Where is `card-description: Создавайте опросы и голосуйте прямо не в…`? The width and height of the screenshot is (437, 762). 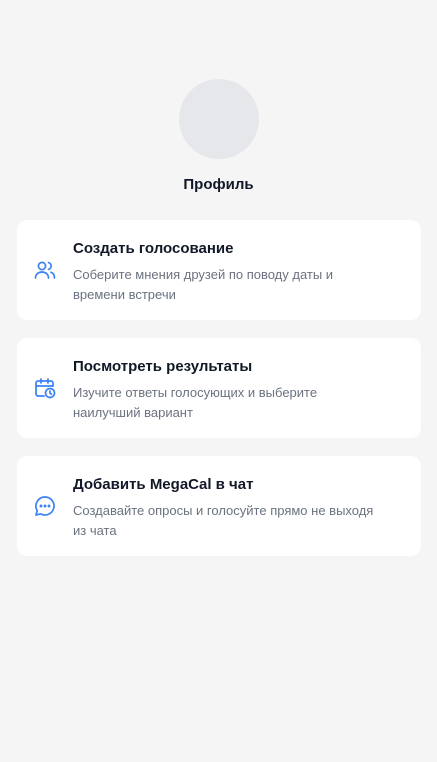 card-description: Создавайте опросы и голосуйте прямо не в… is located at coordinates (223, 520).